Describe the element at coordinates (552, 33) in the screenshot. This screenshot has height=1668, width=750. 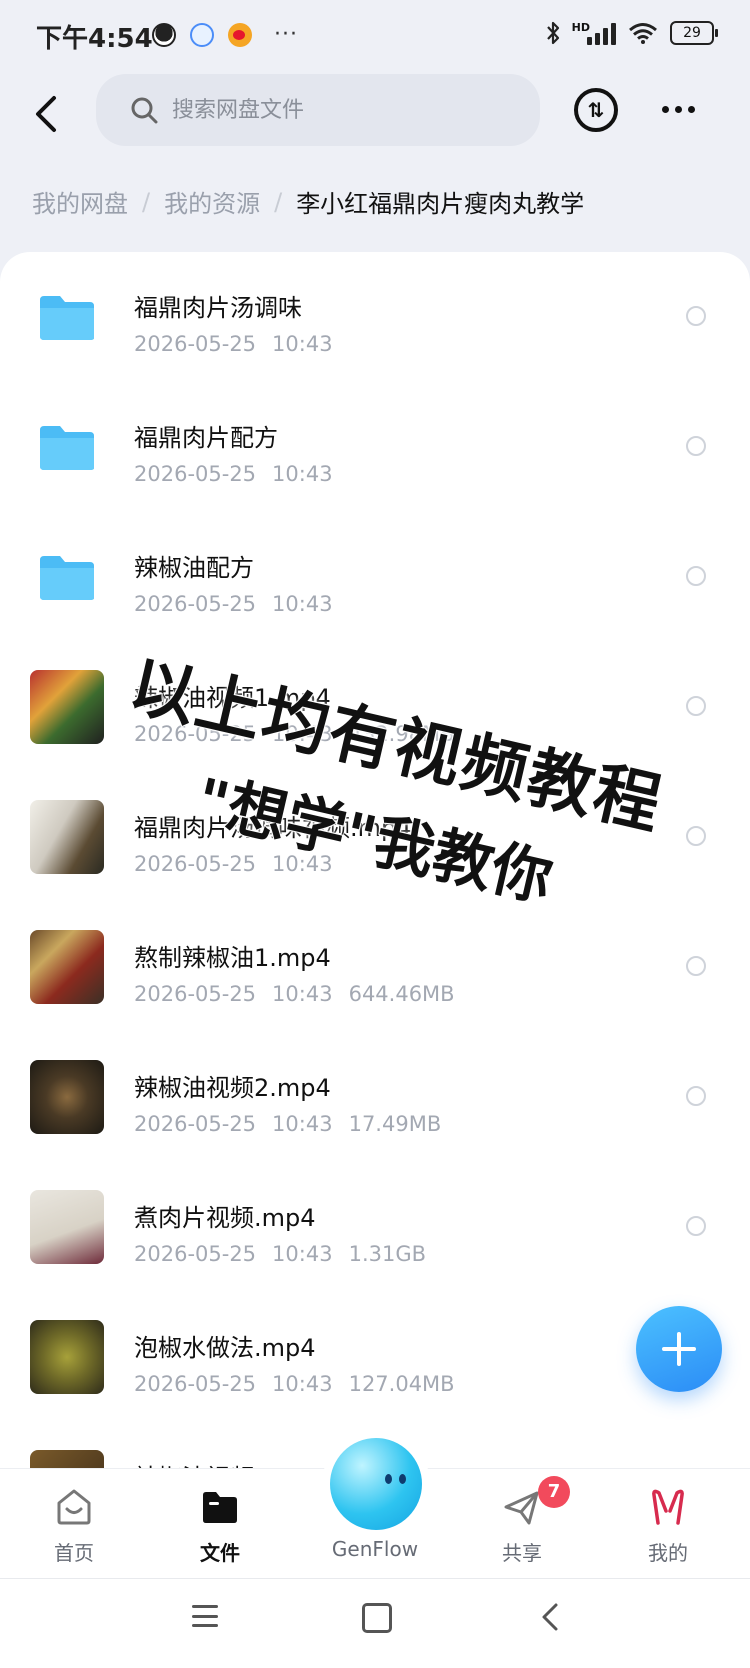
I see `bluetooth-icon` at that location.